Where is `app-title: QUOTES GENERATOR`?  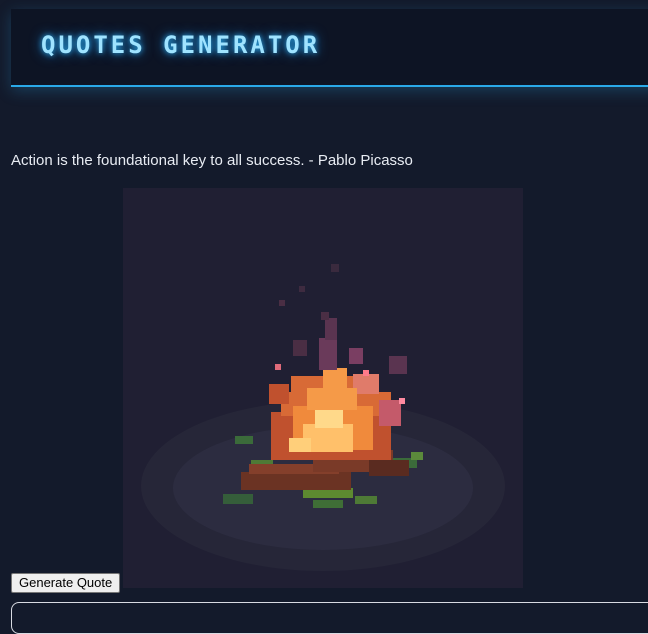 app-title: QUOTES GENERATOR is located at coordinates (181, 45).